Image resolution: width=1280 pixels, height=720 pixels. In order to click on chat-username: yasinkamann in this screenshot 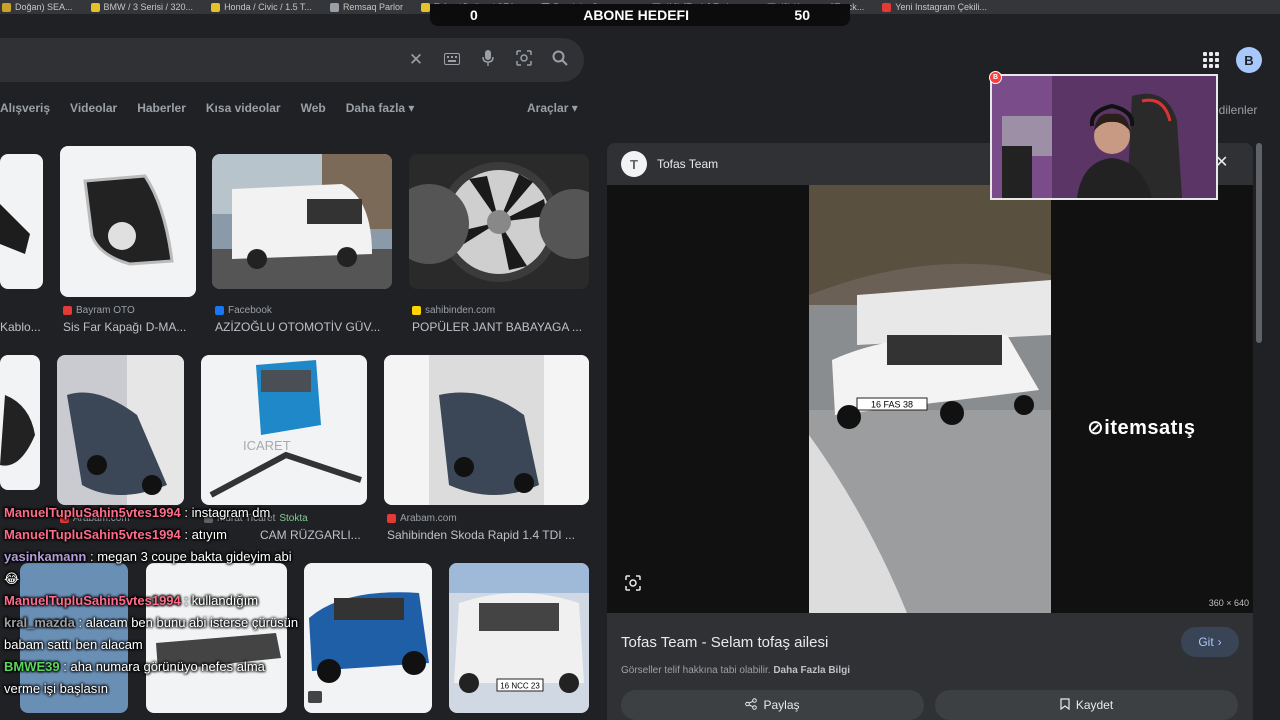, I will do `click(45, 556)`.